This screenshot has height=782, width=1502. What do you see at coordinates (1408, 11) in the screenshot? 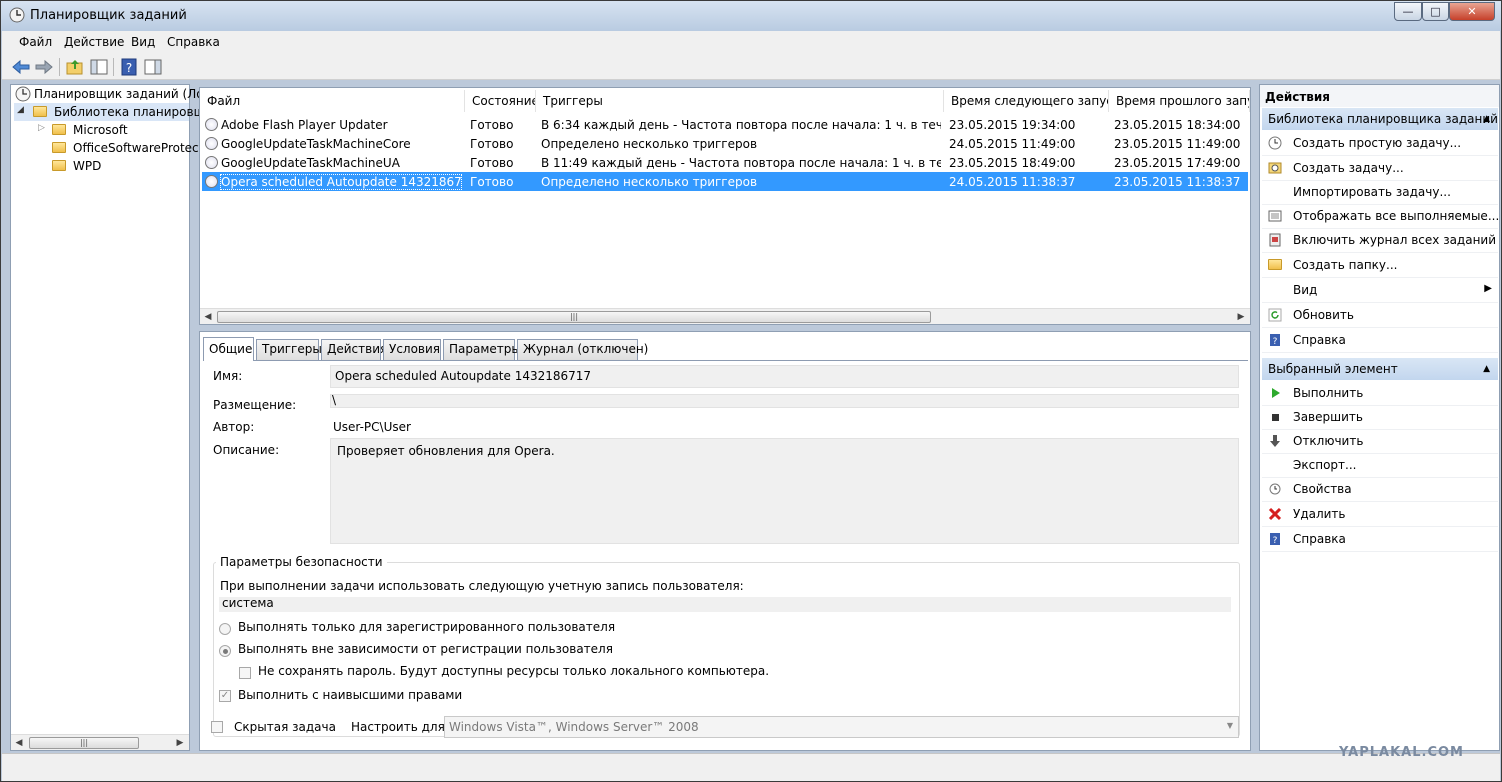
I see `minimize-button: —` at bounding box center [1408, 11].